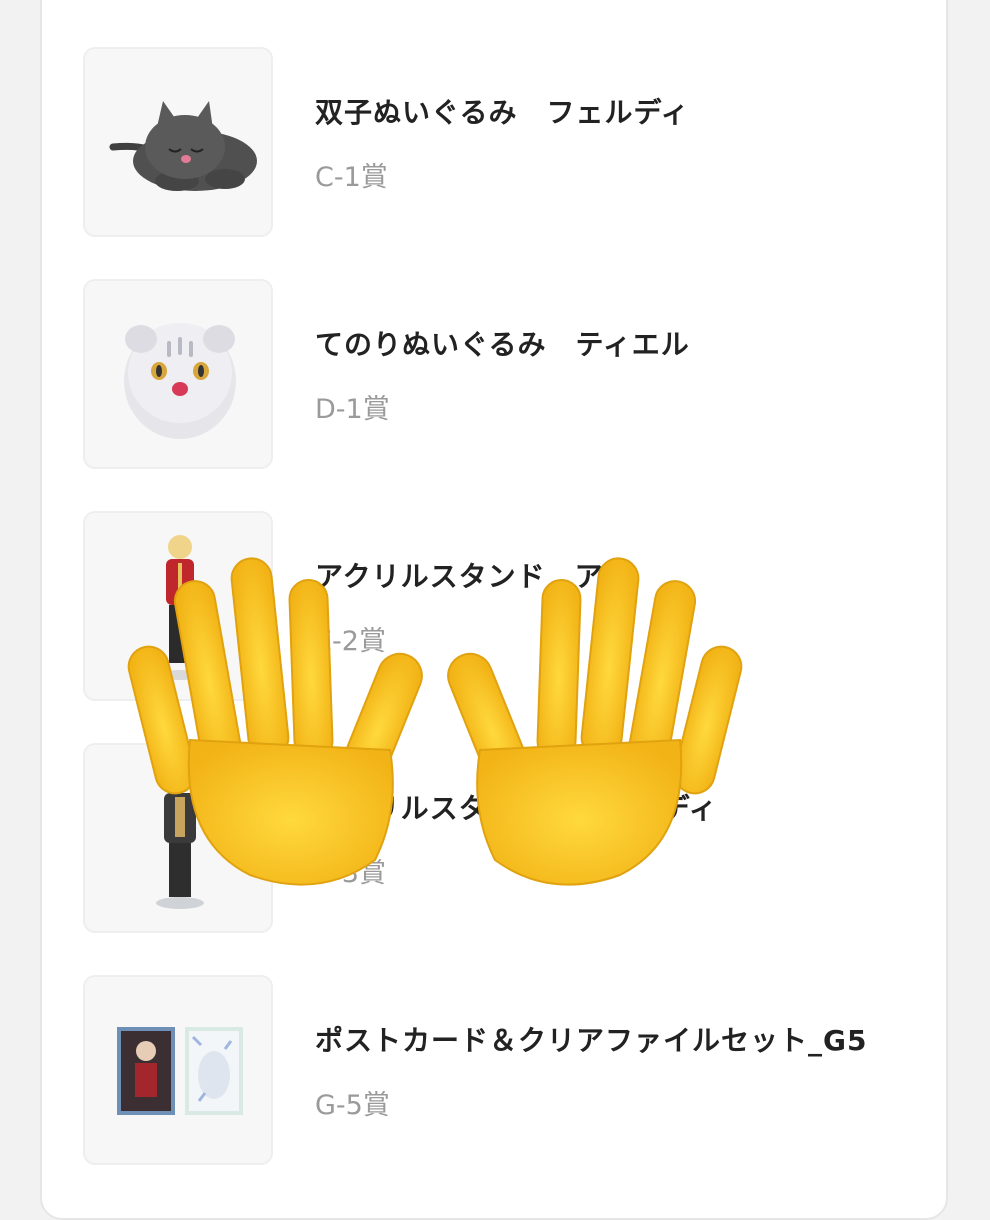  What do you see at coordinates (503, 839) in the screenshot?
I see `list-item: アクリルスタンド フェルディ E-3賞` at bounding box center [503, 839].